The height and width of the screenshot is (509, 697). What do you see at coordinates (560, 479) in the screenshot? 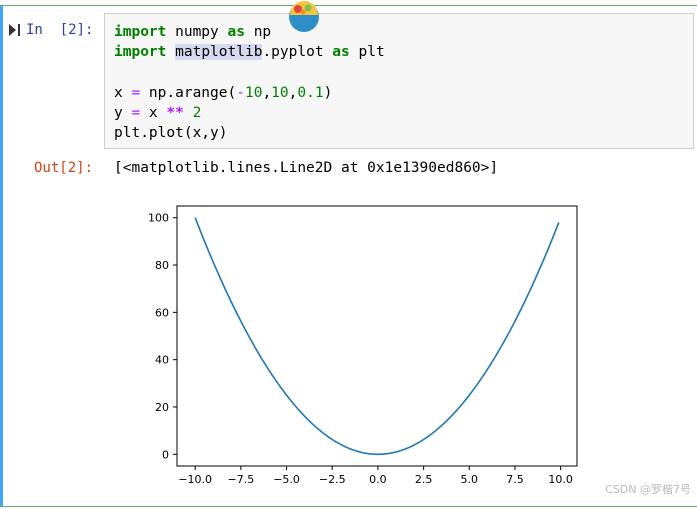
I see `x-tick-label: 10.0` at bounding box center [560, 479].